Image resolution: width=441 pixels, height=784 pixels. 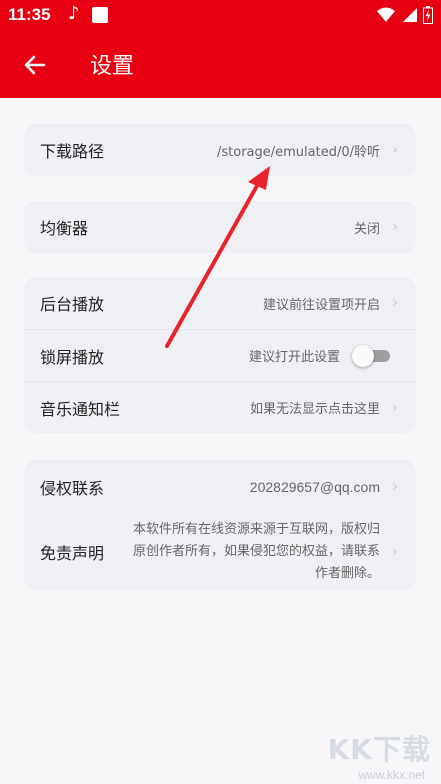 I want to click on back-button, so click(x=35, y=65).